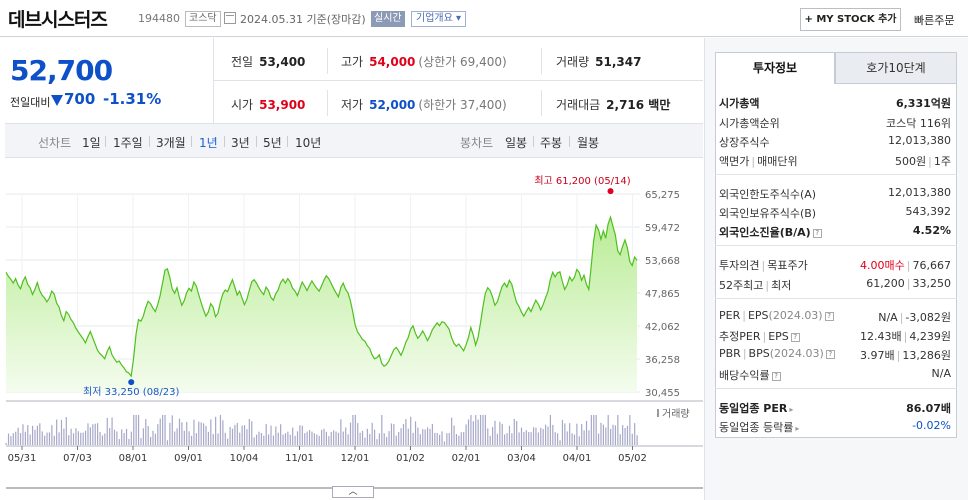 Image resolution: width=968 pixels, height=500 pixels. I want to click on tab-period: 5년, so click(272, 142).